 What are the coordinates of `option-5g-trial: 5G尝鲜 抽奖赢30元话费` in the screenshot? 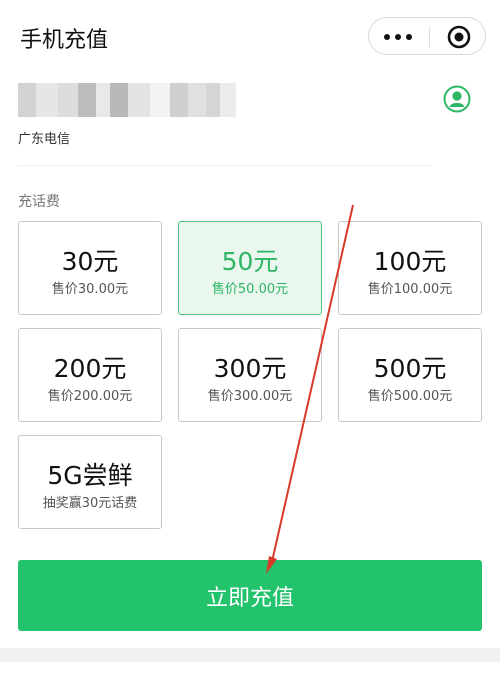 It's located at (90, 482).